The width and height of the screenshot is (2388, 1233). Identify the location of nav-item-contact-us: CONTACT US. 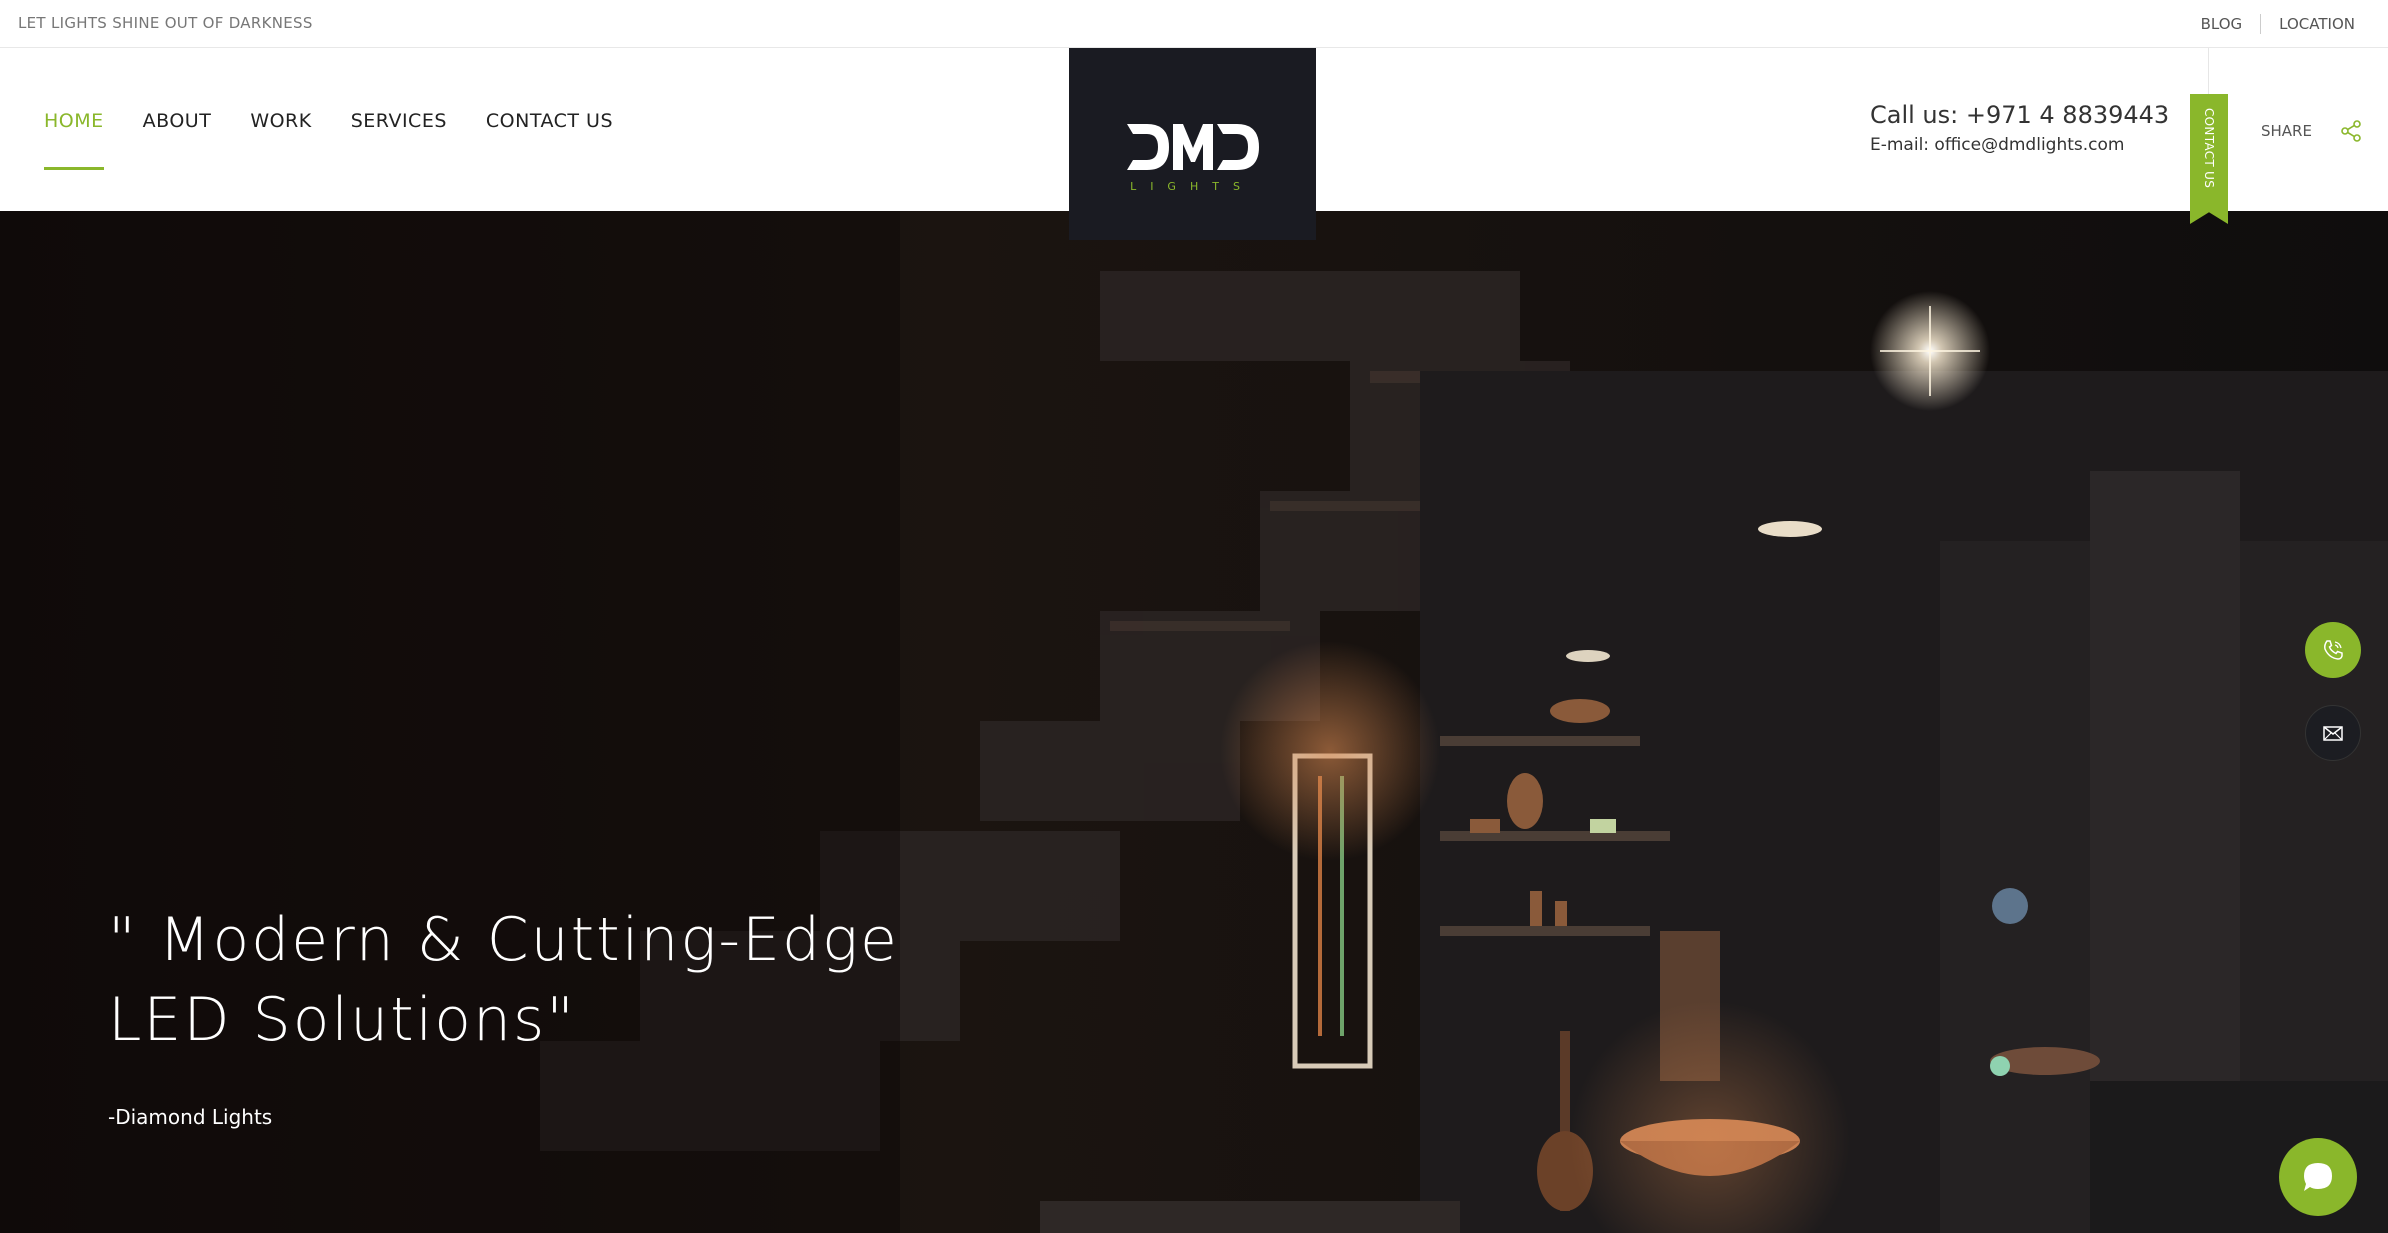
(549, 140).